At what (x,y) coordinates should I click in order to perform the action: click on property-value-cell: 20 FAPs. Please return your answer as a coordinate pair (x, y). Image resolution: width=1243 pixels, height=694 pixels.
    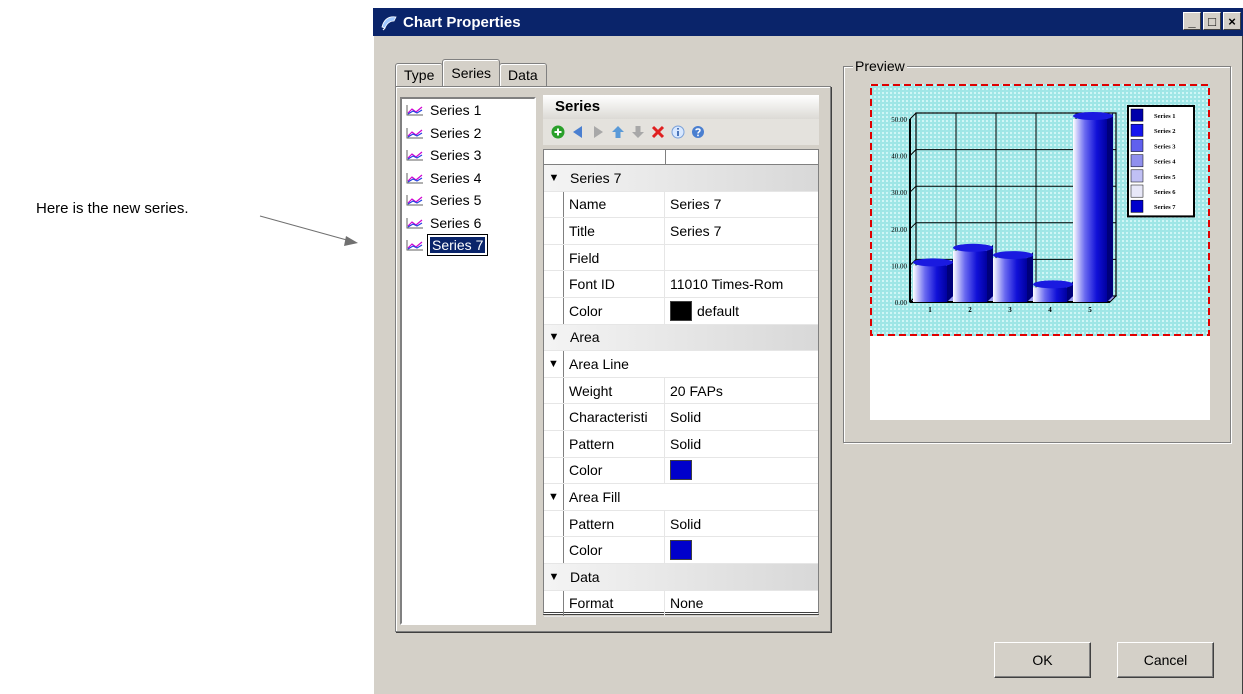
    Looking at the image, I should click on (741, 391).